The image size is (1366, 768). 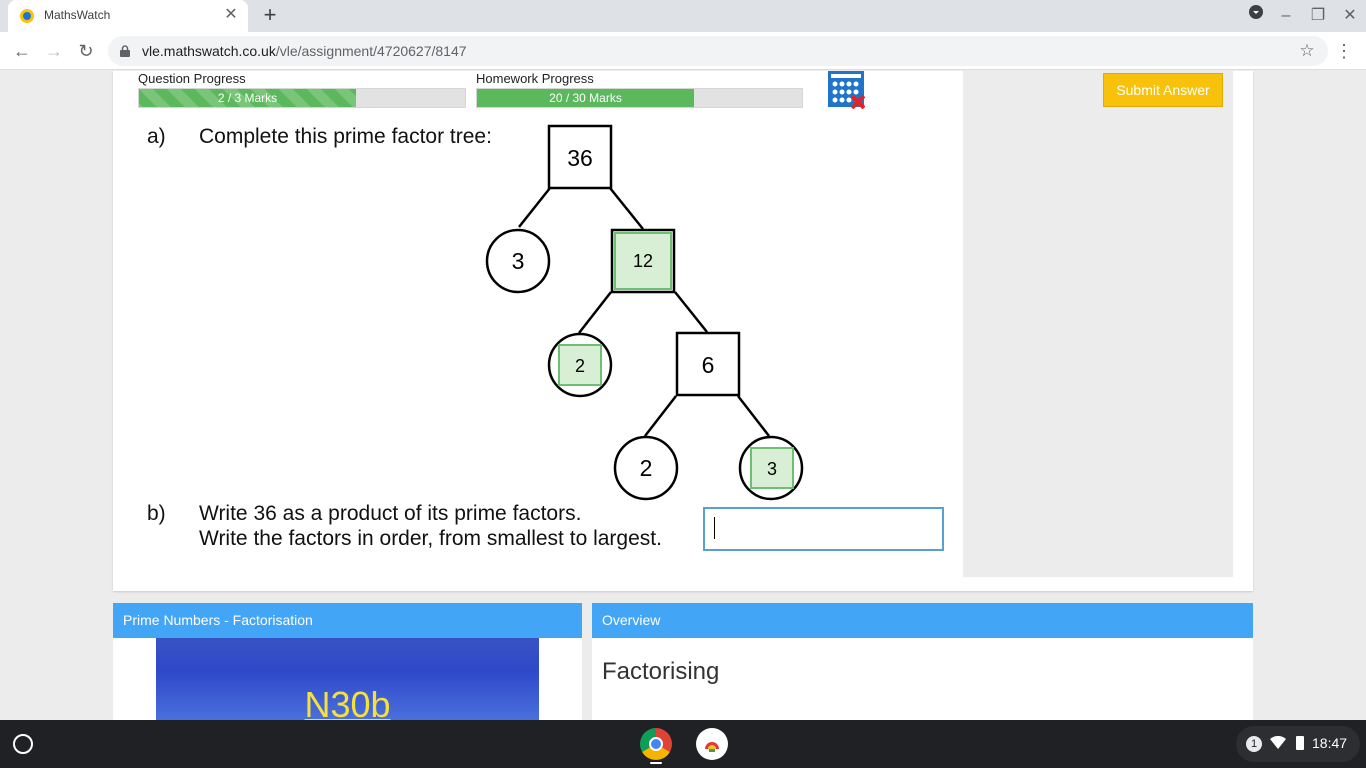 I want to click on url-path: /vle/assignment/4720627/8147, so click(x=371, y=51).